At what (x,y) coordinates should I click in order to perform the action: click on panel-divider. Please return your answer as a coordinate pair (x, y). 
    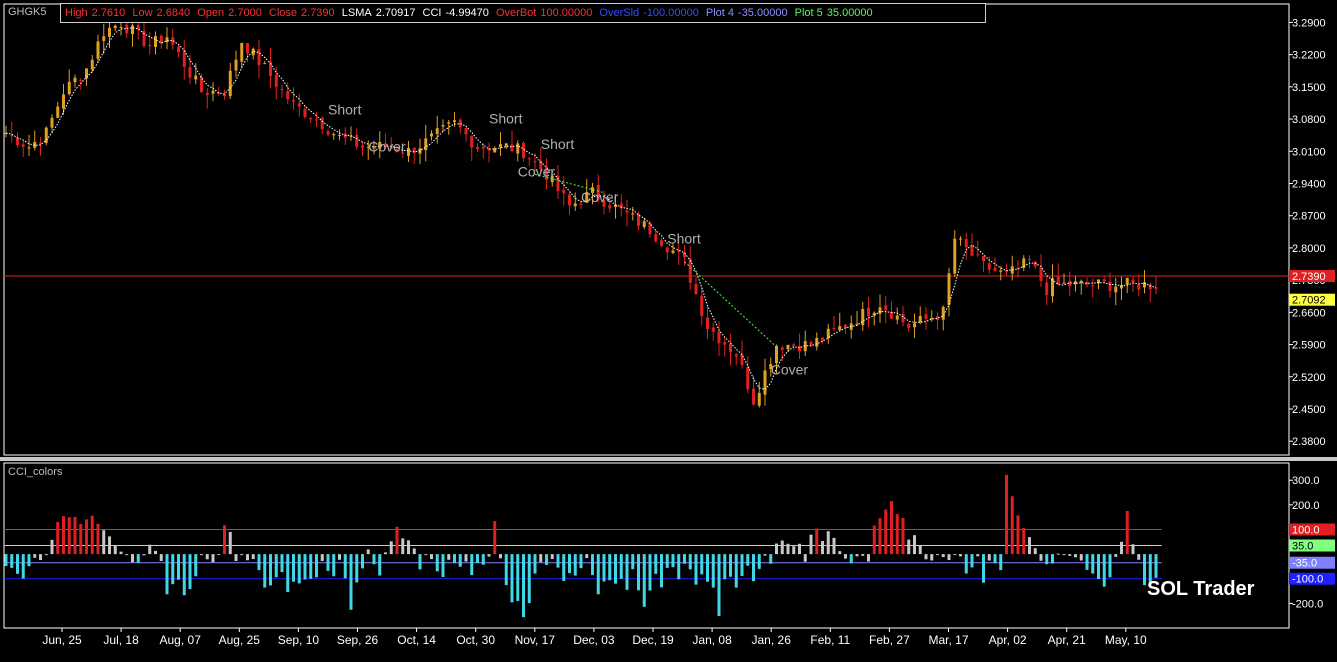
    Looking at the image, I should click on (668, 459).